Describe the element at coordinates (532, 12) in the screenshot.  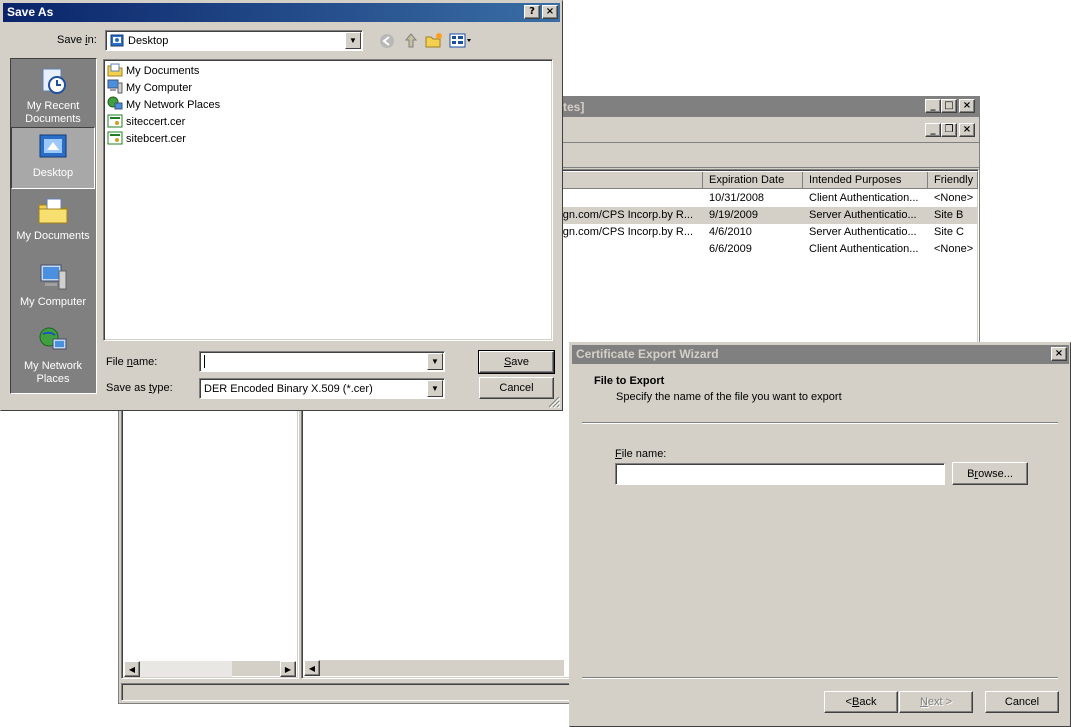
I see `help-button: ?` at that location.